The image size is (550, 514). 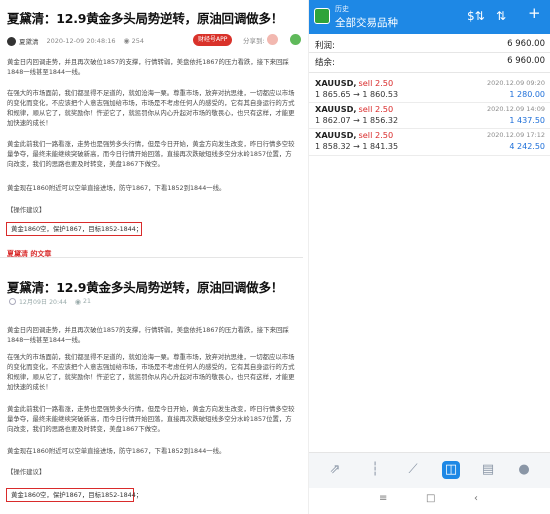 What do you see at coordinates (357, 94) in the screenshot?
I see `trade-prices: 1 865.65 → 1 860.53` at bounding box center [357, 94].